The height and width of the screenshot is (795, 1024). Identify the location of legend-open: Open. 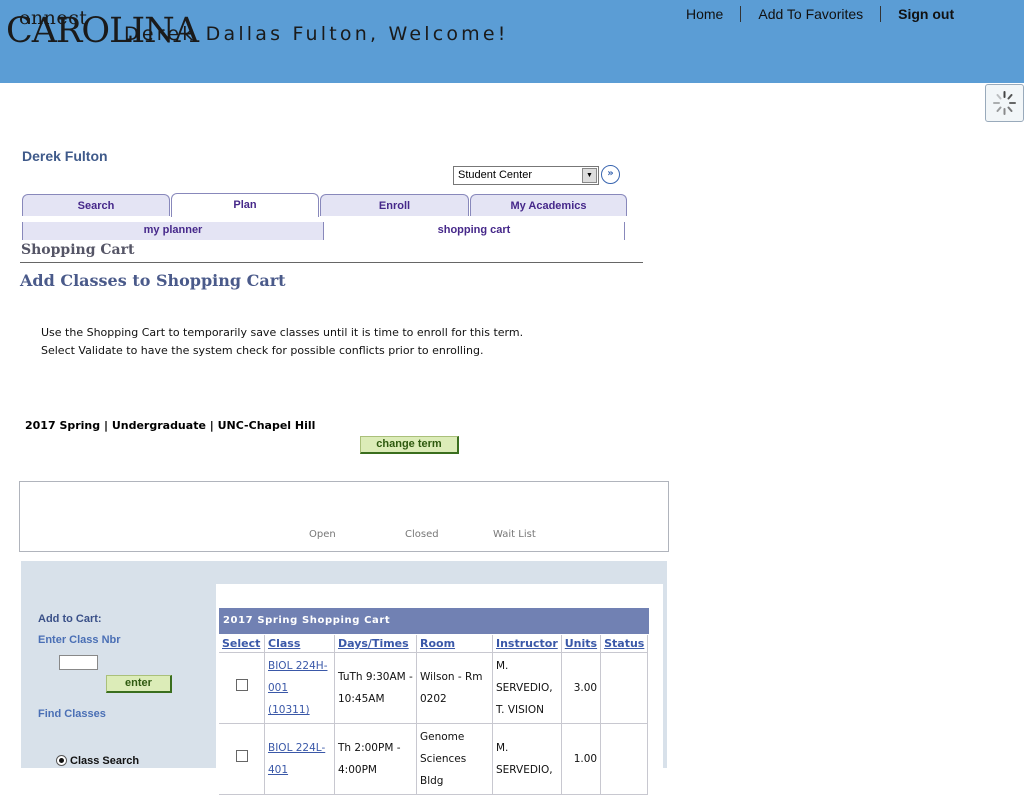
(322, 534).